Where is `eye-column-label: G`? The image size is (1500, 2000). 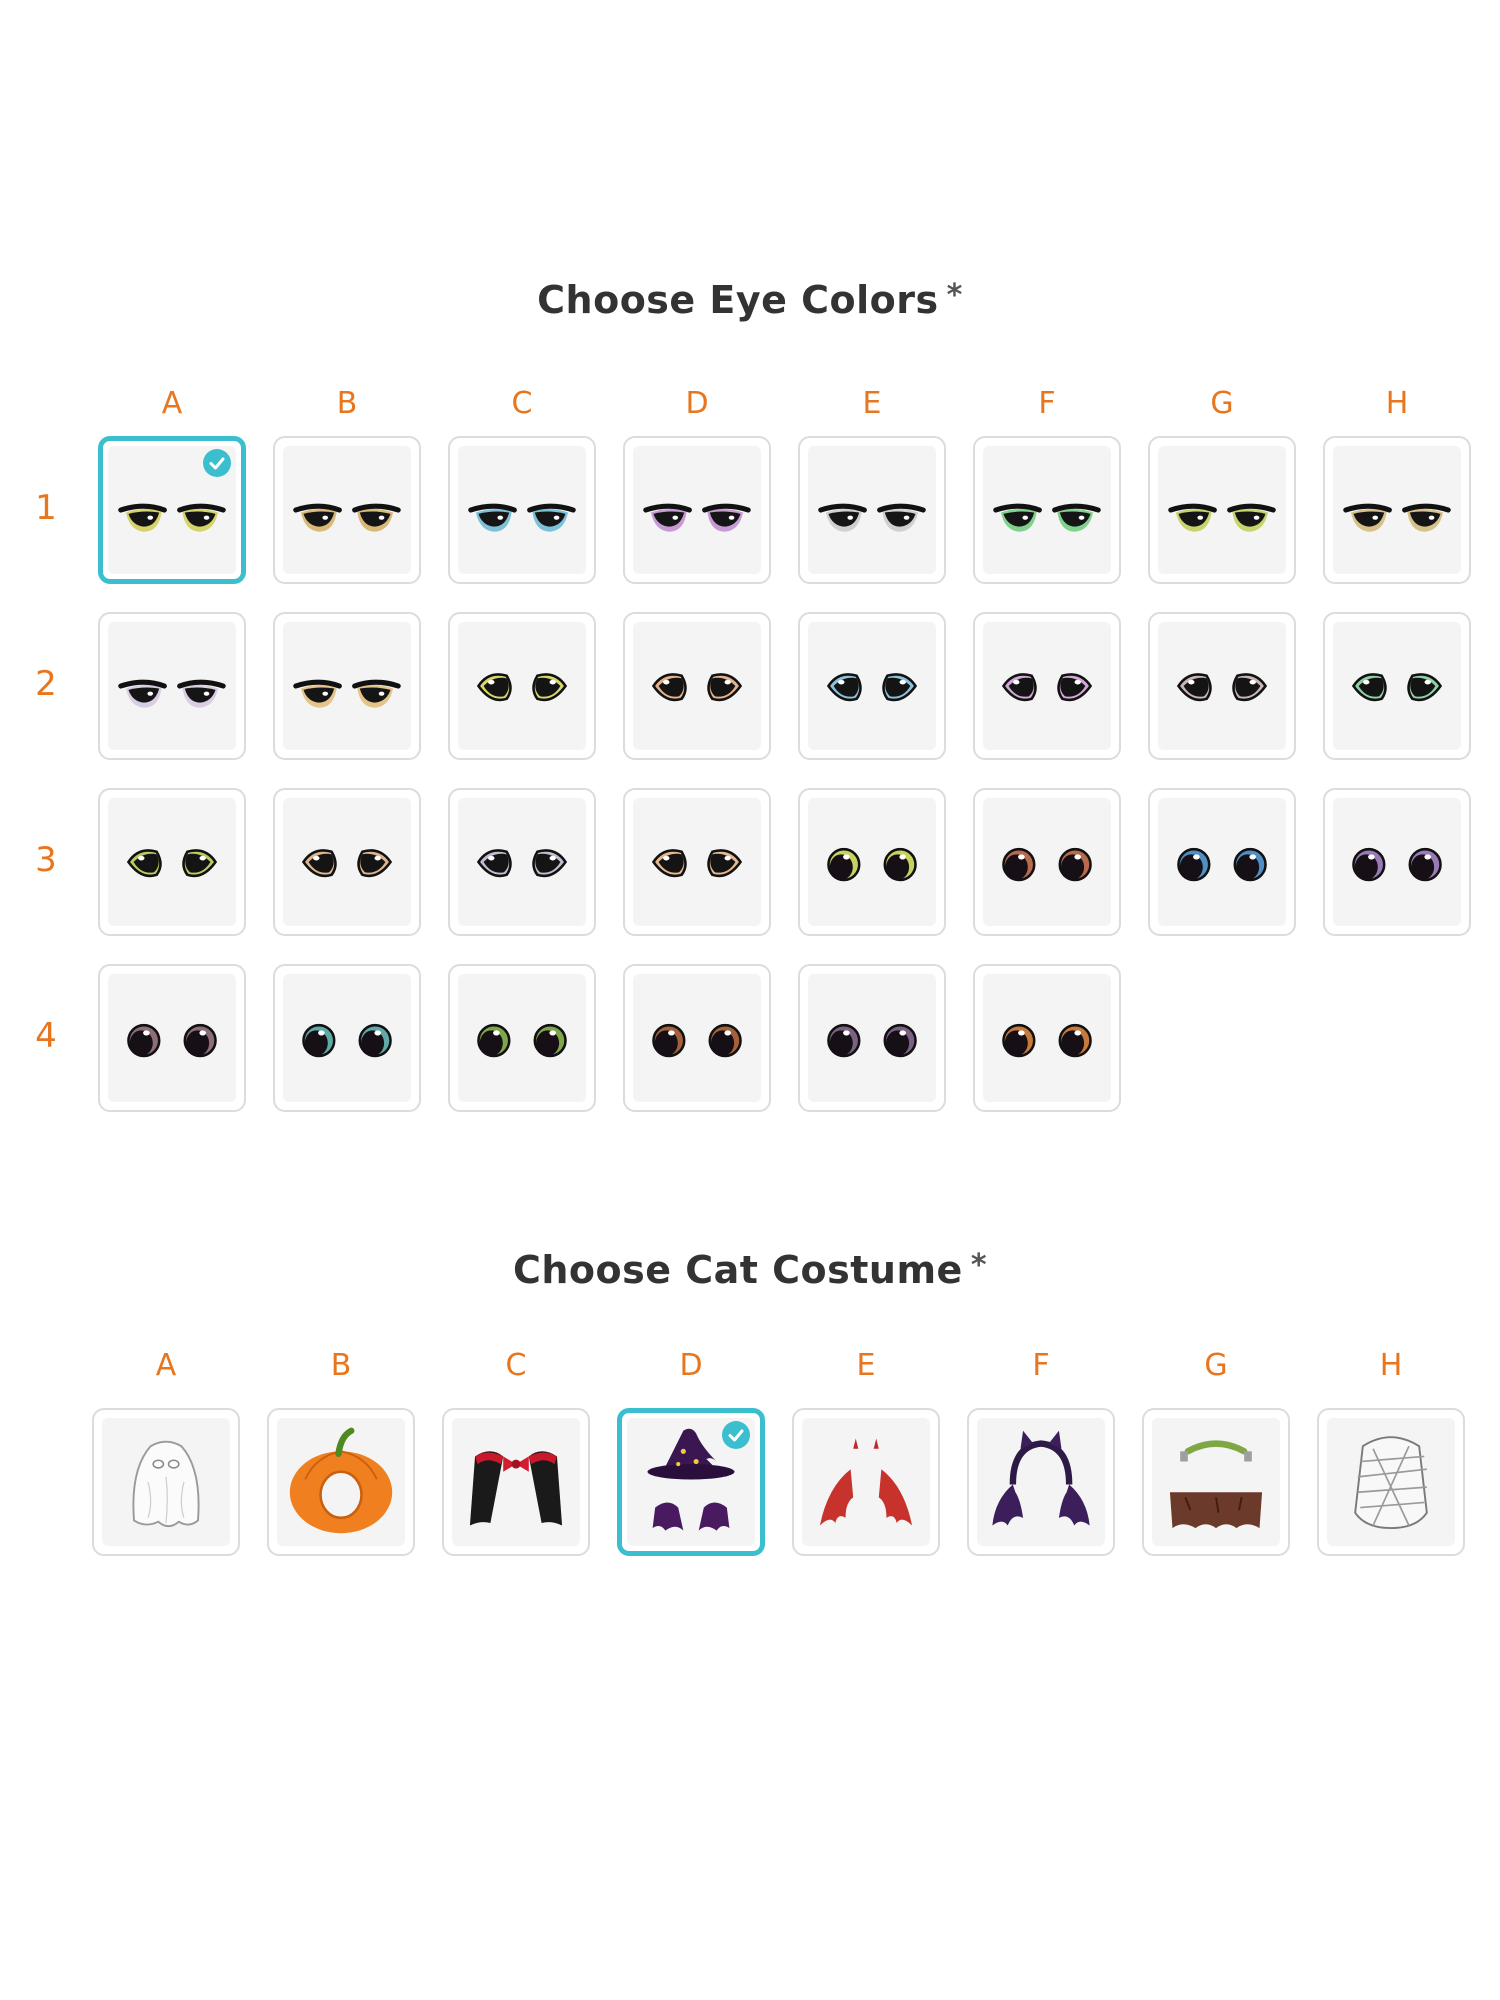 eye-column-label: G is located at coordinates (1222, 403).